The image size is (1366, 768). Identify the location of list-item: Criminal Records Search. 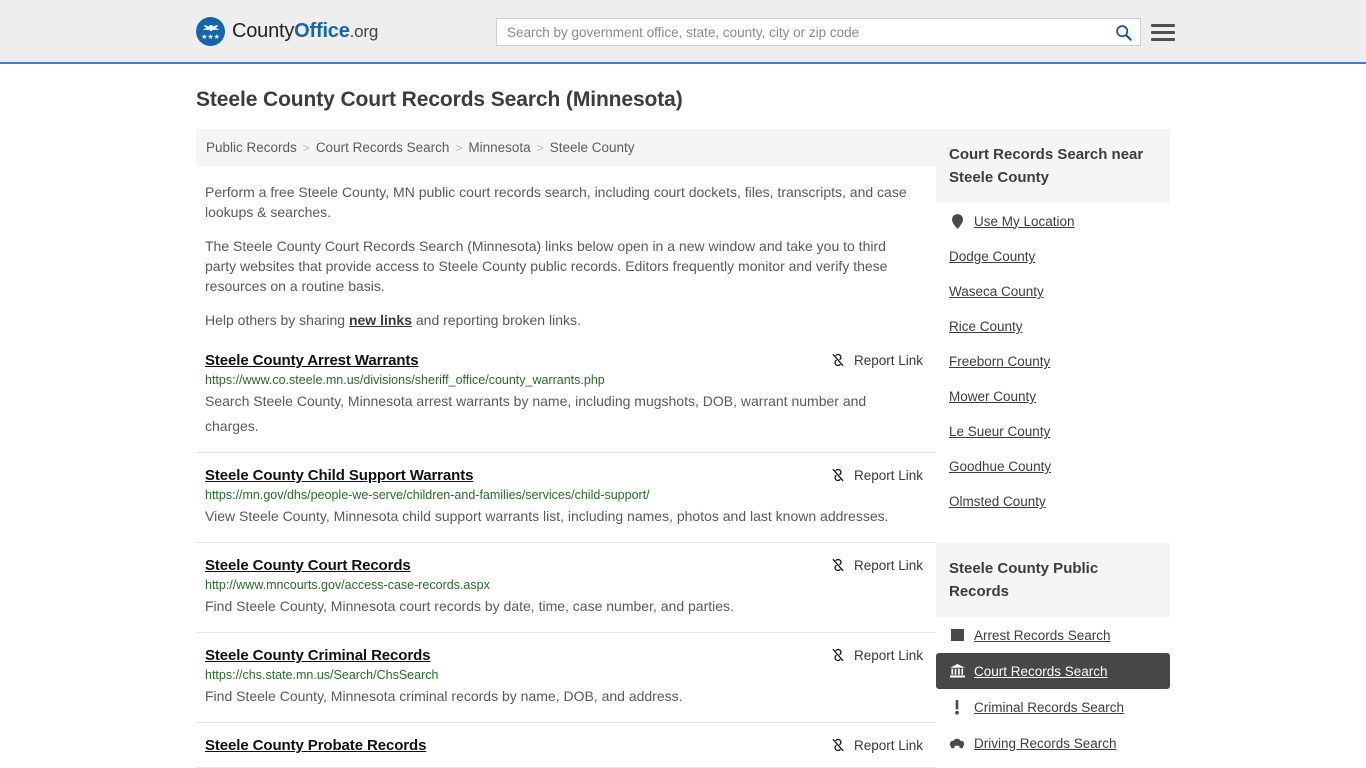
(1053, 707).